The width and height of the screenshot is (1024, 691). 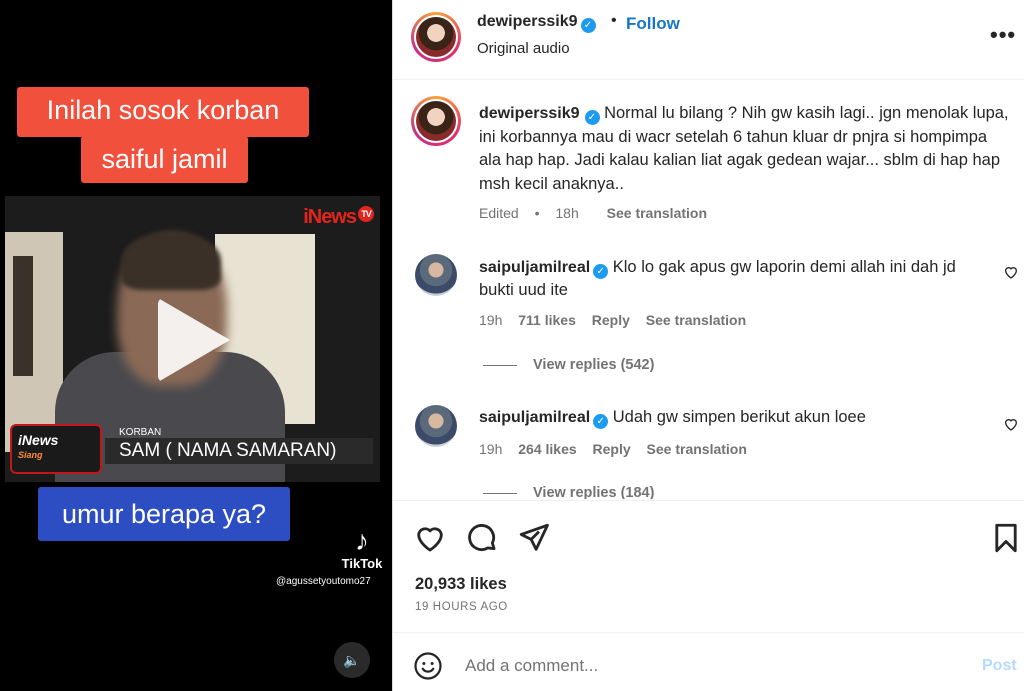 I want to click on post-timestamp: 19 HOURS AGO, so click(x=461, y=607).